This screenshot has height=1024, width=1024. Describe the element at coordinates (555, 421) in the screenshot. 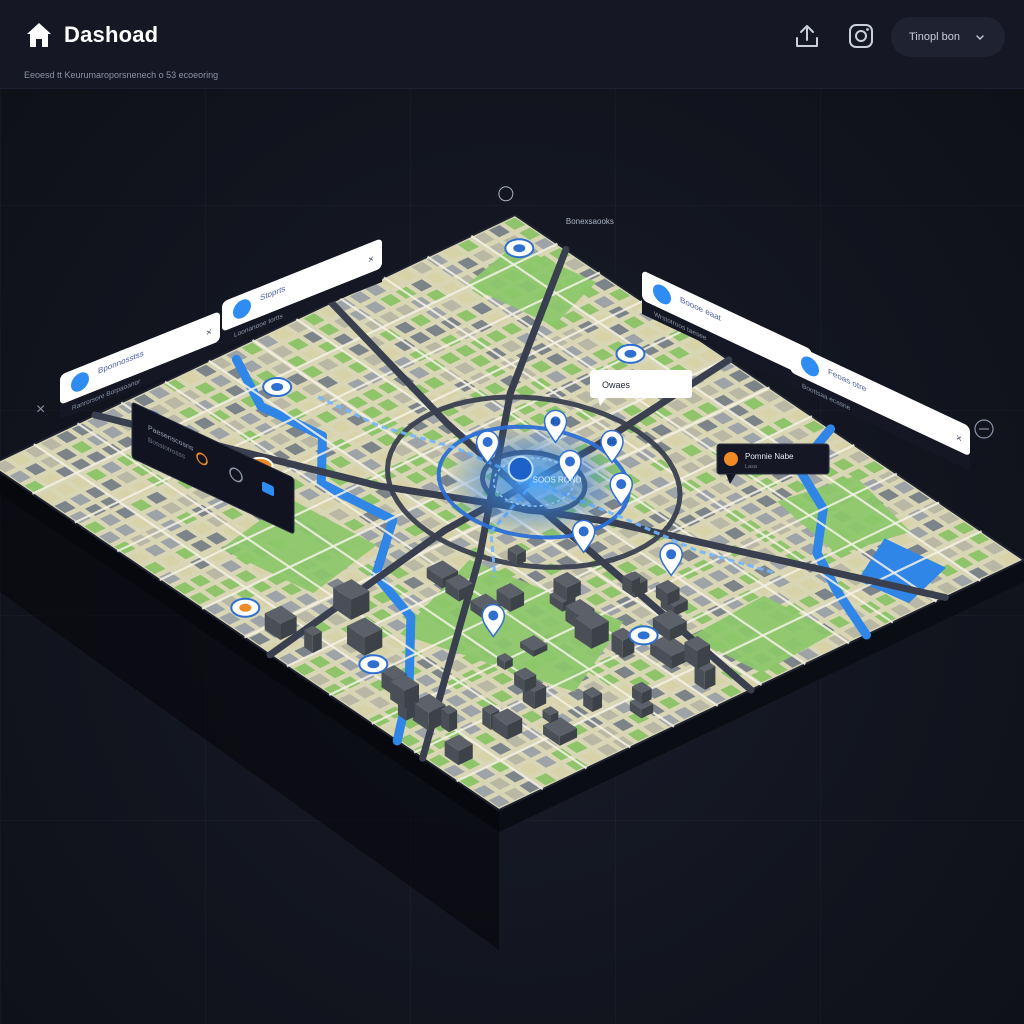

I see `pin-number-label: 40` at that location.